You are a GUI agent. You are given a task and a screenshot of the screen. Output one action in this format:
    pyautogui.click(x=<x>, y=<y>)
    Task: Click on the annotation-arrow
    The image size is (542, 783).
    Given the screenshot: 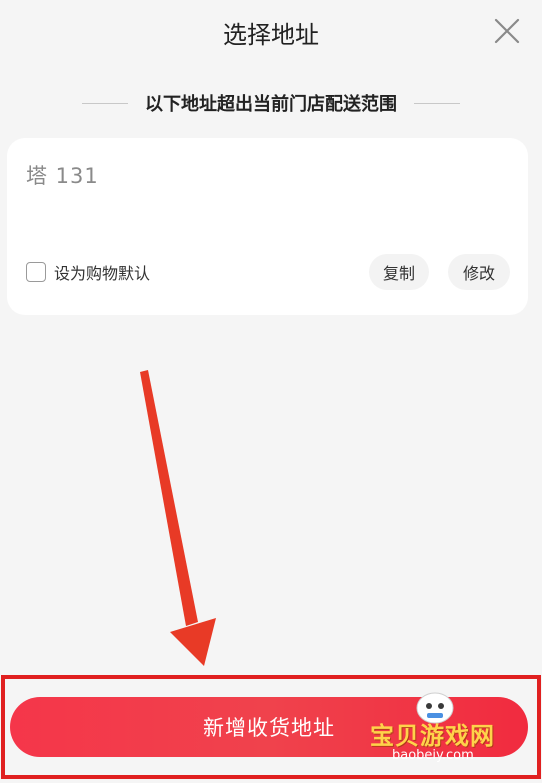 What is the action you would take?
    pyautogui.click(x=178, y=518)
    